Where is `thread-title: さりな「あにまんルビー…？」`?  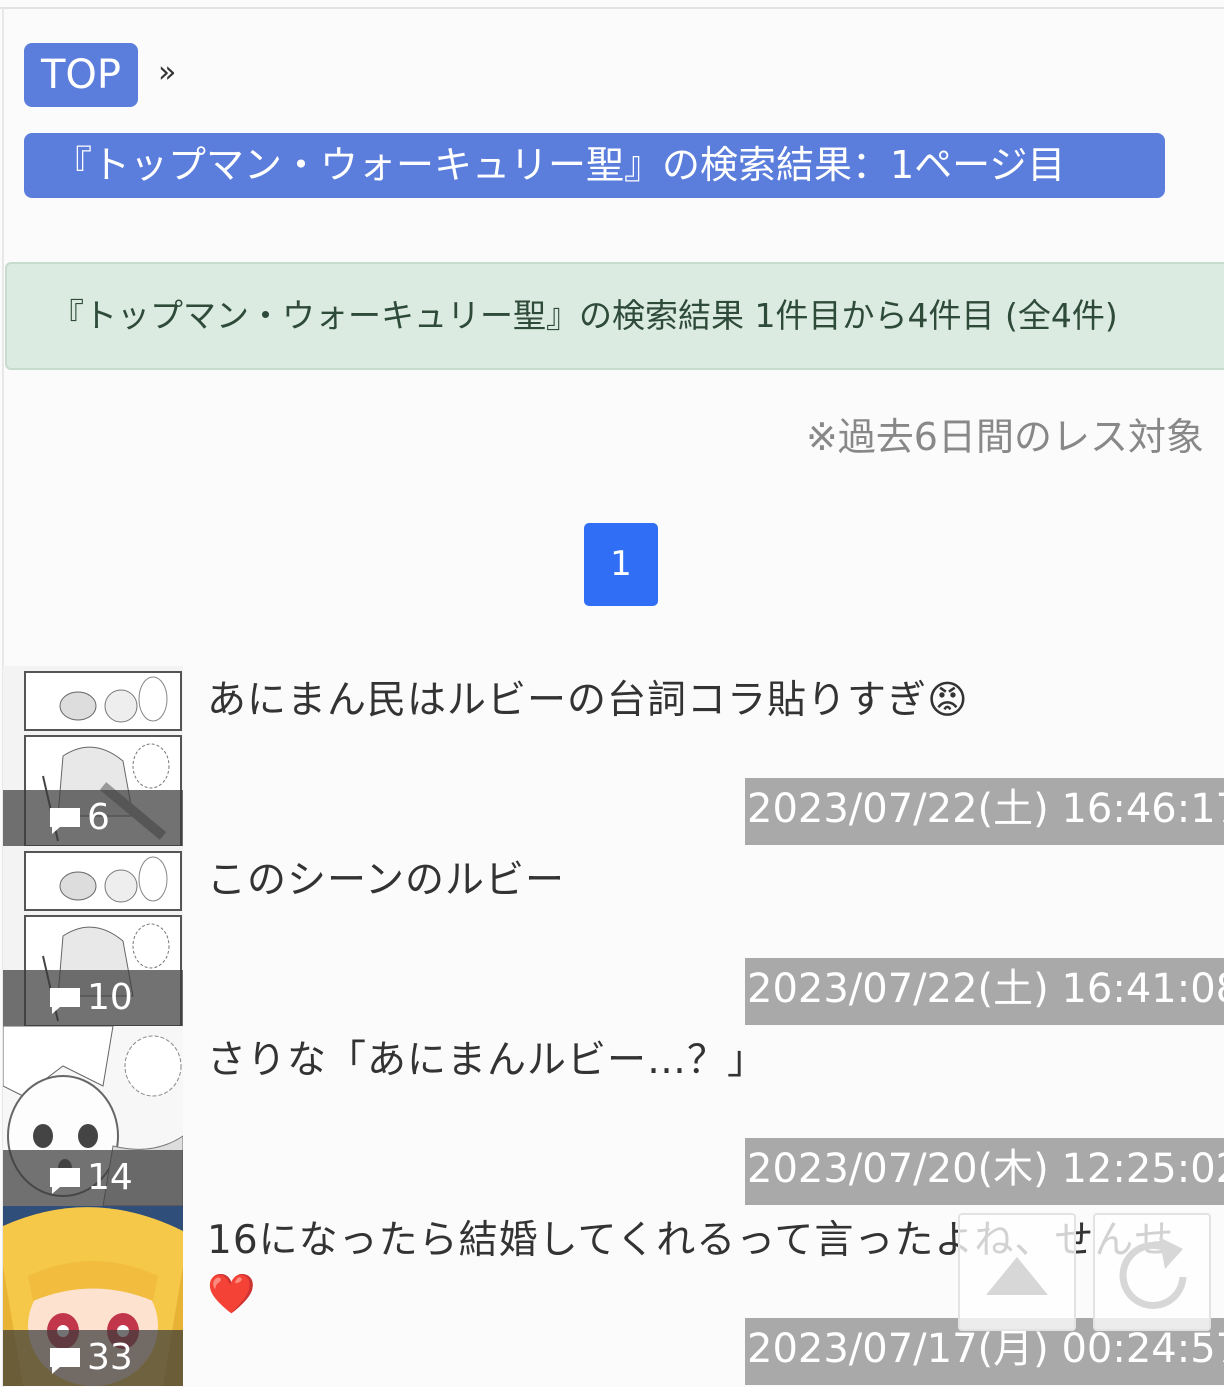 thread-title: さりな「あにまんルビー…？」 is located at coordinates (707, 1061).